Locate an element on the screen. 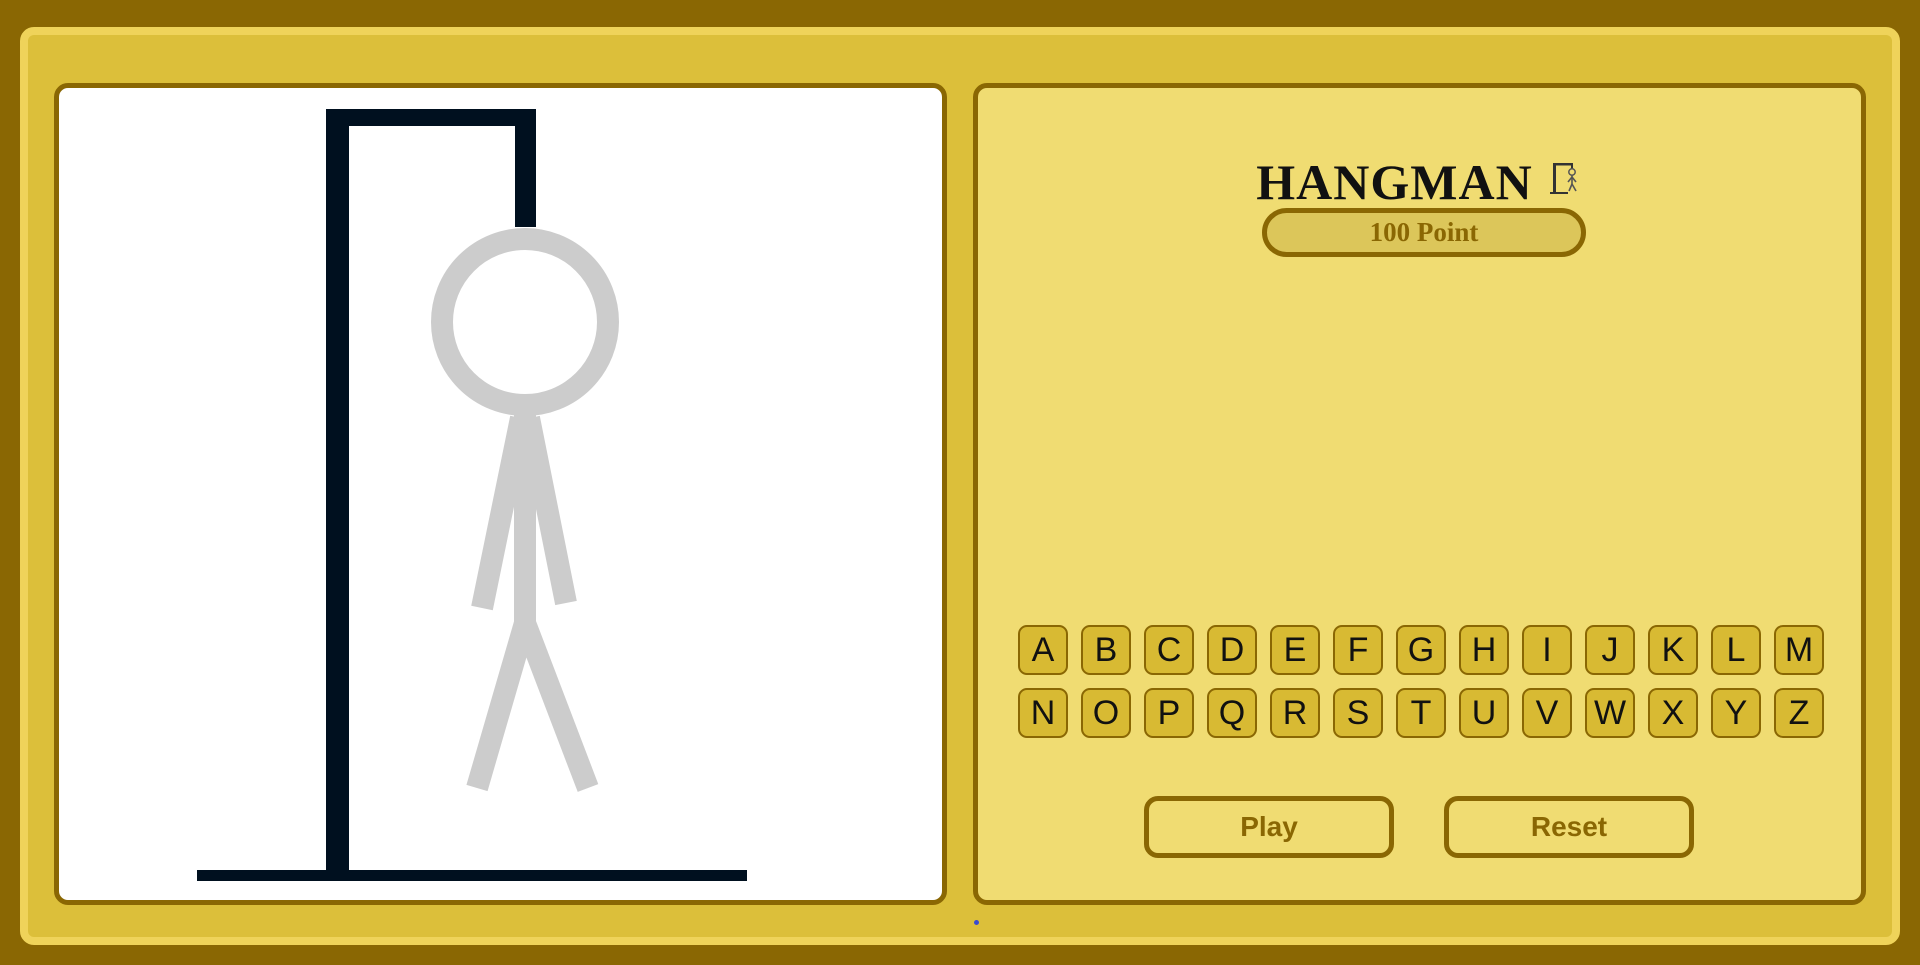  reset-button: Reset is located at coordinates (1569, 827).